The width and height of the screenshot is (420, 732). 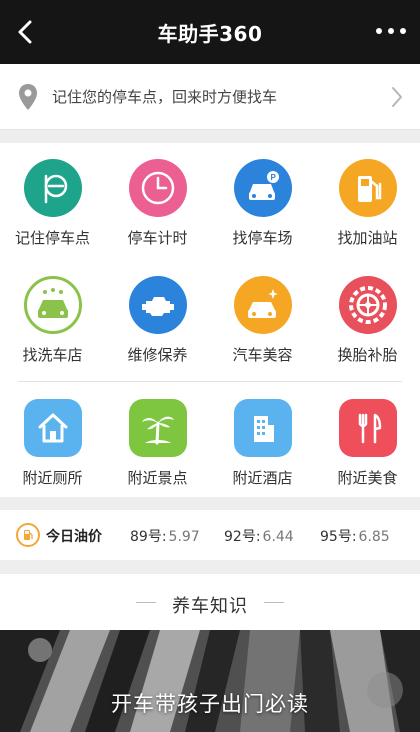 I want to click on grid-divider, so click(x=210, y=381).